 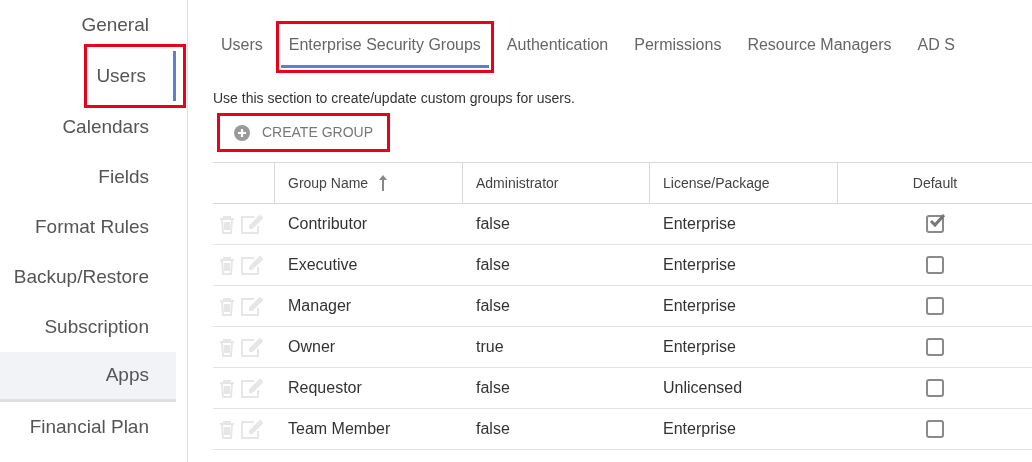 I want to click on tab: AD S, so click(x=936, y=50).